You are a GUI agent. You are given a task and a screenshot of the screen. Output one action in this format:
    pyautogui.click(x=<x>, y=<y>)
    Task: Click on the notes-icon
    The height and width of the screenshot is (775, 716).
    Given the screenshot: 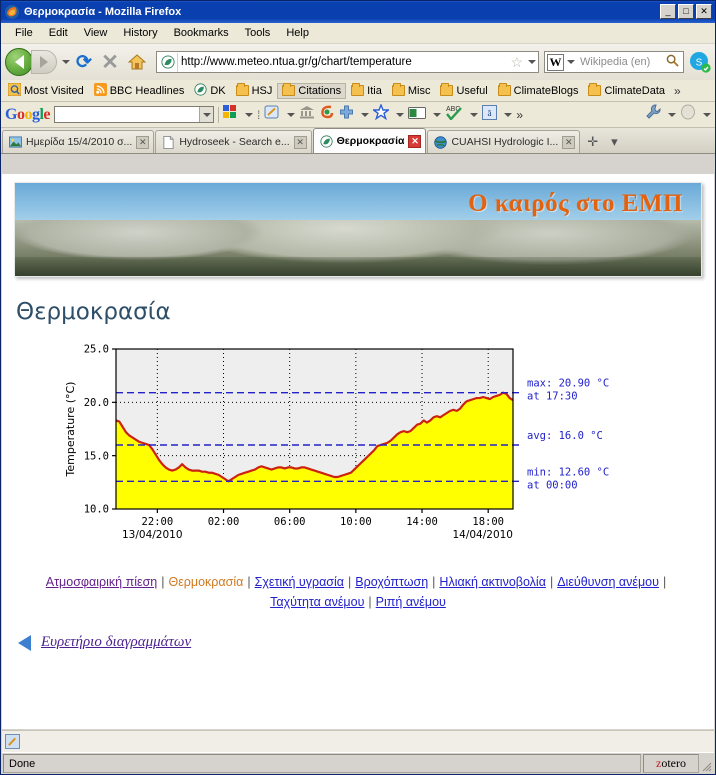 What is the action you would take?
    pyautogui.click(x=272, y=115)
    